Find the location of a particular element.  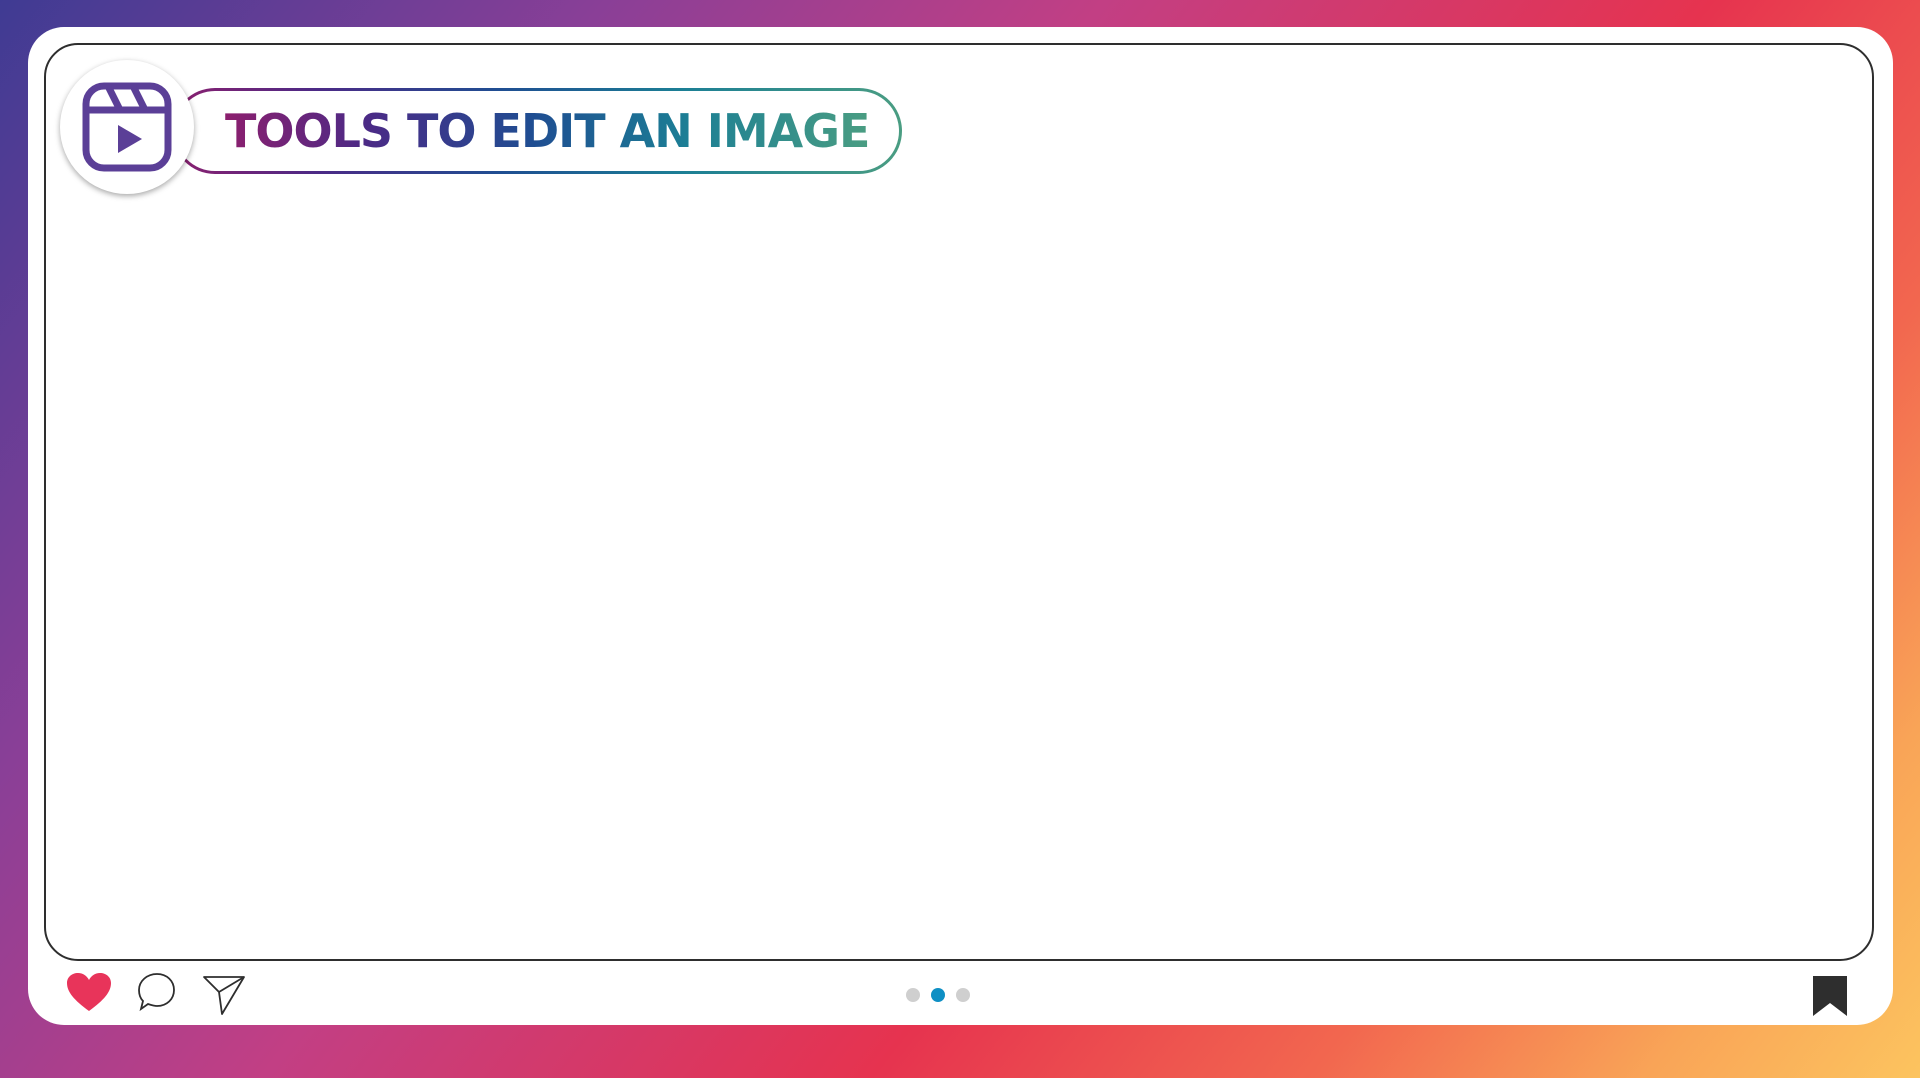

page-title: TOOLS TO EDIT AN IMAGE is located at coordinates (547, 131).